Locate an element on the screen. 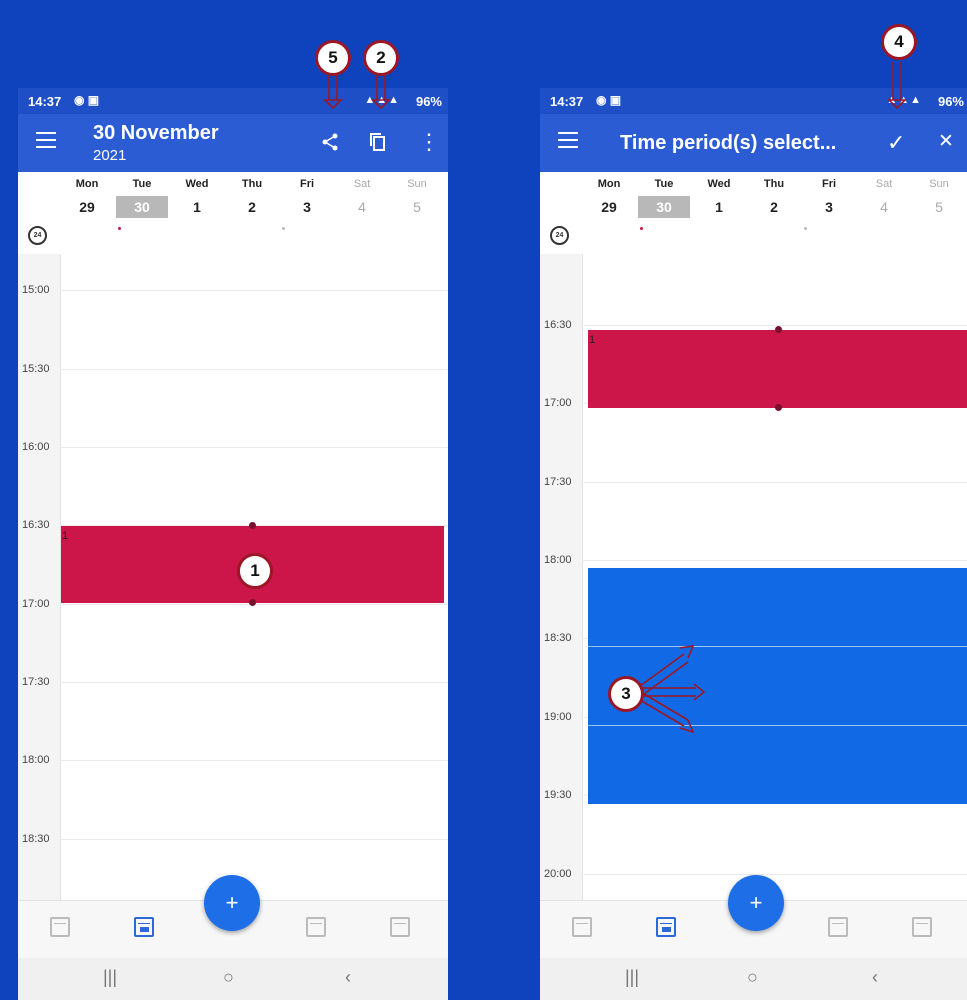 The height and width of the screenshot is (1000, 967). callout-1: 1 is located at coordinates (255, 571).